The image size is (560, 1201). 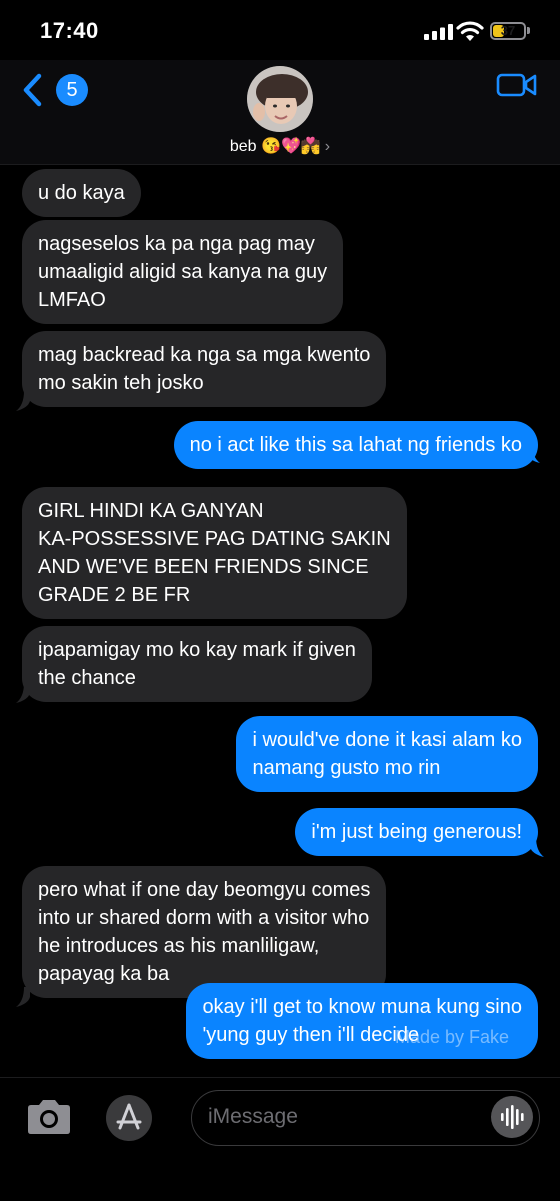 What do you see at coordinates (517, 85) in the screenshot?
I see `video-call-icon` at bounding box center [517, 85].